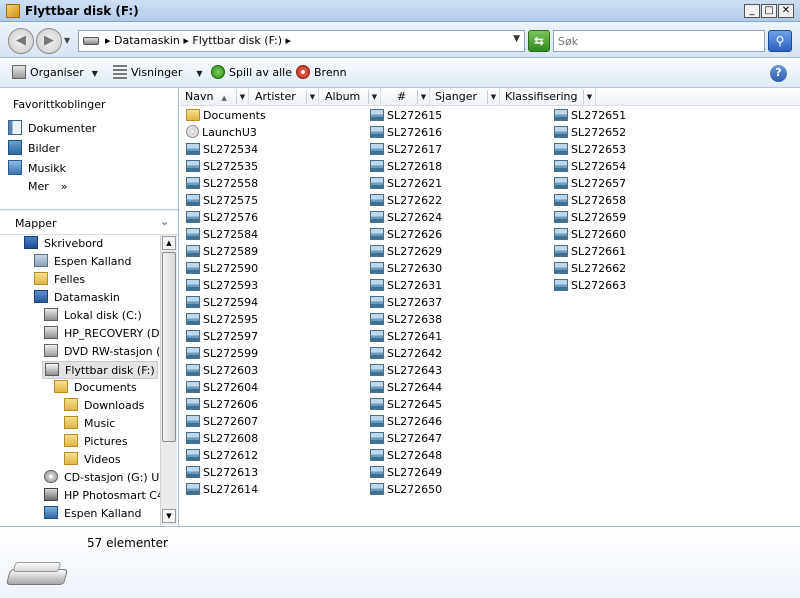 The width and height of the screenshot is (800, 598). Describe the element at coordinates (100, 370) in the screenshot. I see `tree-item-removable-f: Flyttbar disk (F:)` at that location.